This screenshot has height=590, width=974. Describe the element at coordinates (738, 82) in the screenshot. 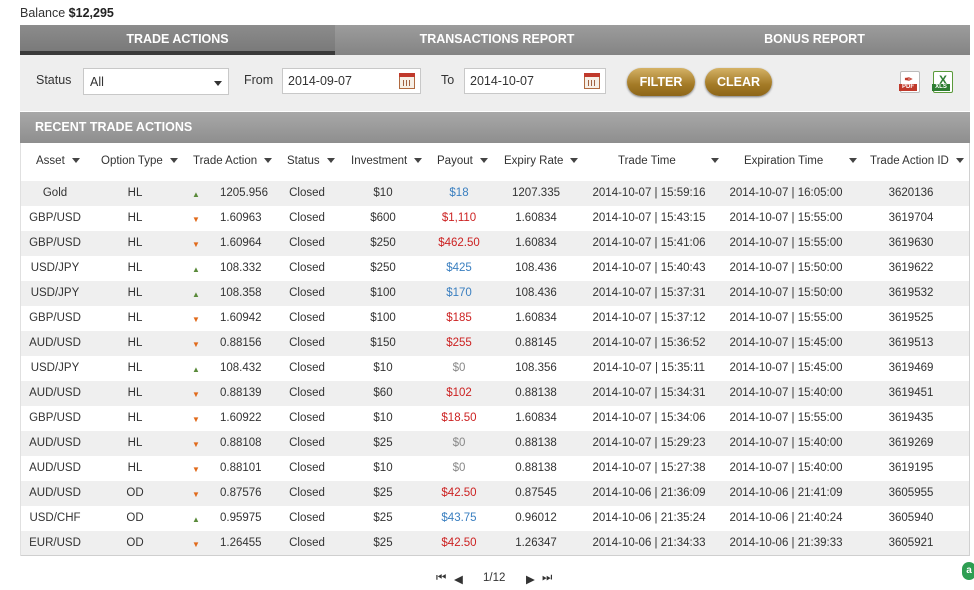

I see `clear-button: CLEAR` at that location.